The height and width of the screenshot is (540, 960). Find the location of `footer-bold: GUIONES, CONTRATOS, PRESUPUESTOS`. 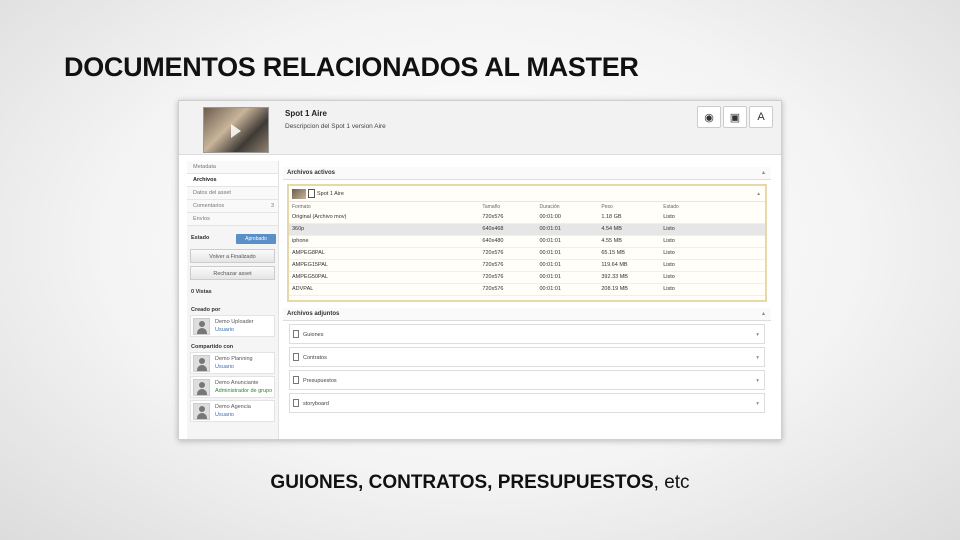

footer-bold: GUIONES, CONTRATOS, PRESUPUESTOS is located at coordinates (462, 482).